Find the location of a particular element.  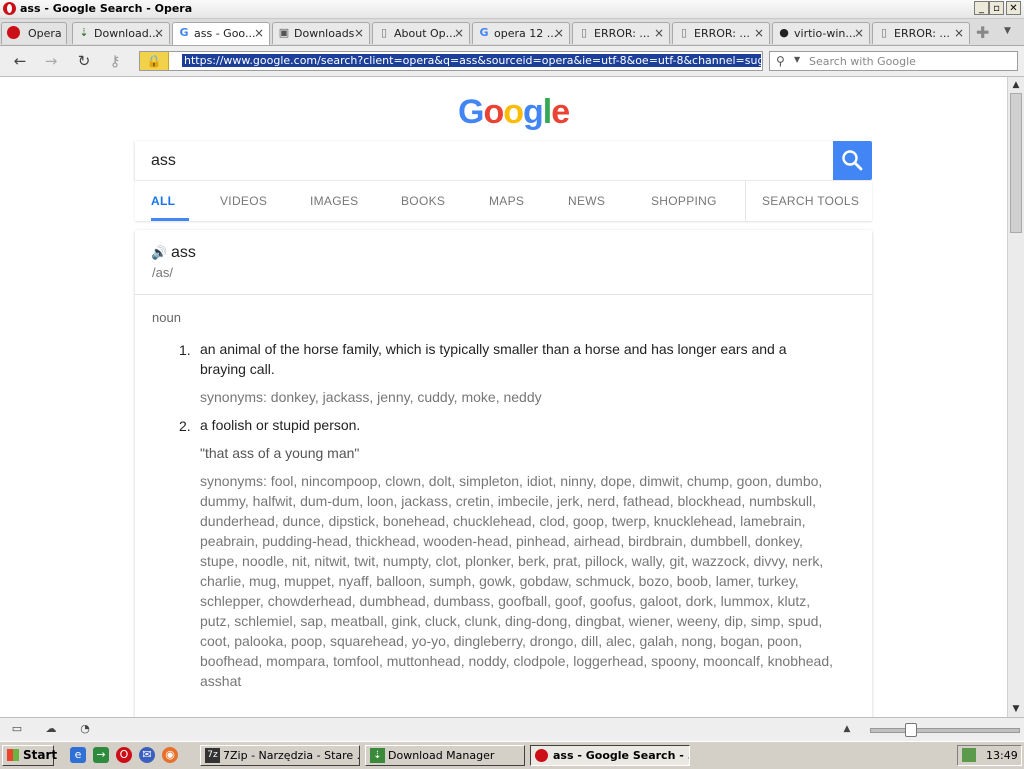

network-icon is located at coordinates (969, 755).